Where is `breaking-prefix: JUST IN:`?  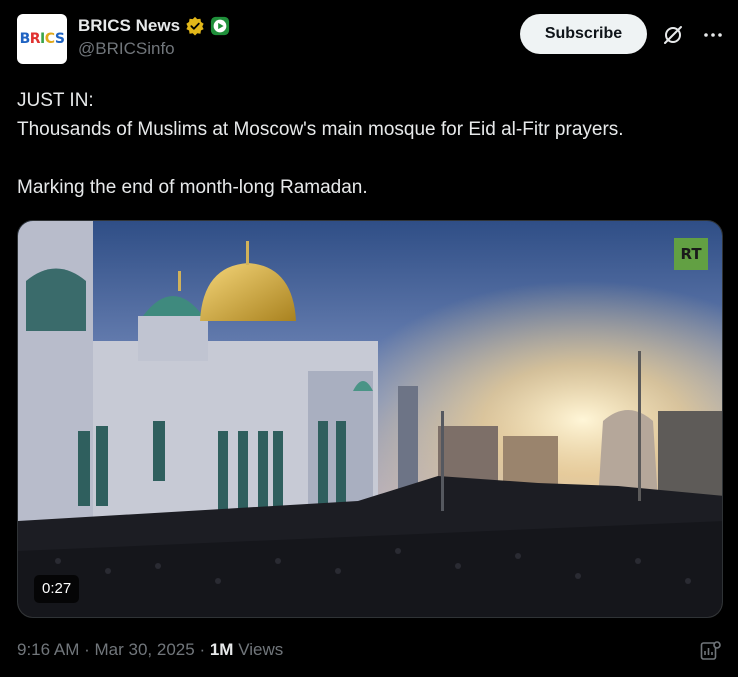 breaking-prefix: JUST IN: is located at coordinates (55, 100).